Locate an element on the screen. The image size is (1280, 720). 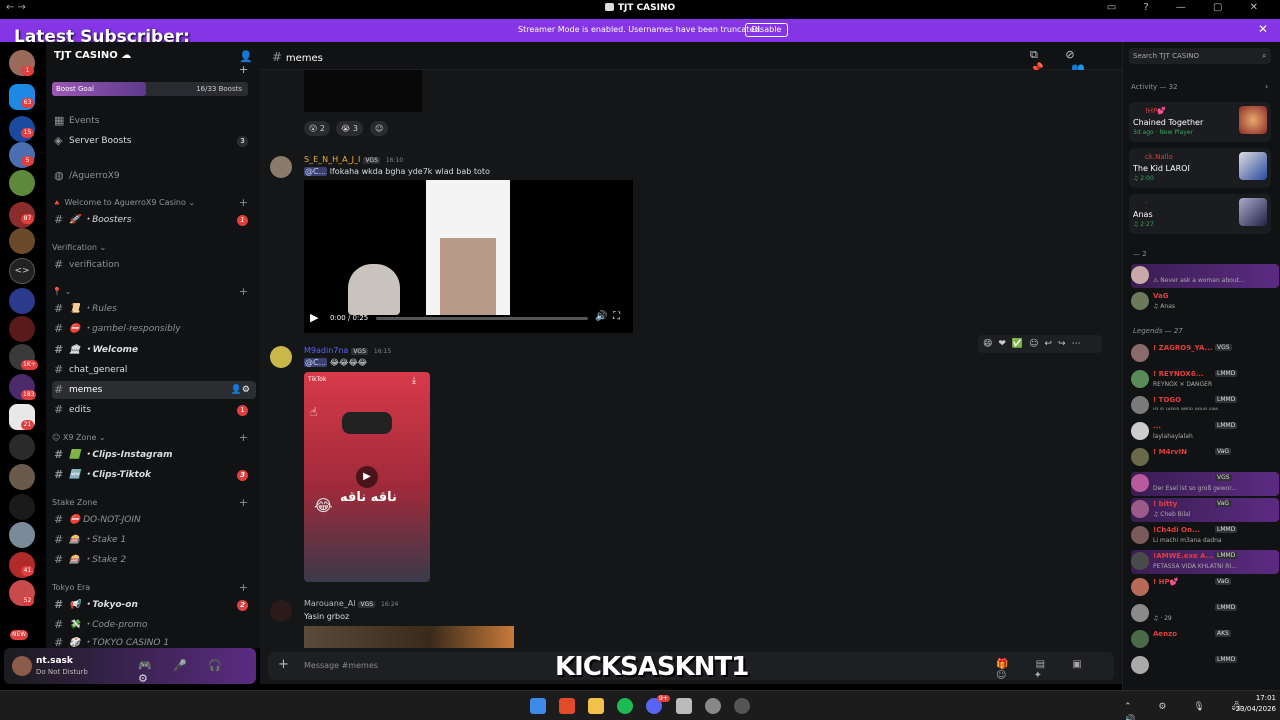
channel-chat-general: # chat_general is located at coordinates (154, 370).